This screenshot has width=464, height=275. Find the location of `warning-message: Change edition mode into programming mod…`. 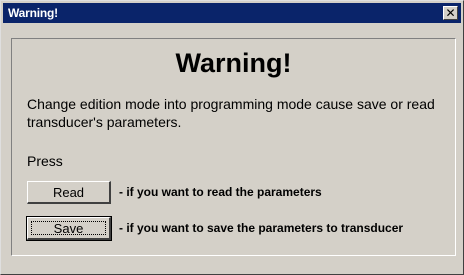

warning-message: Change edition mode into programming mod… is located at coordinates (231, 113).